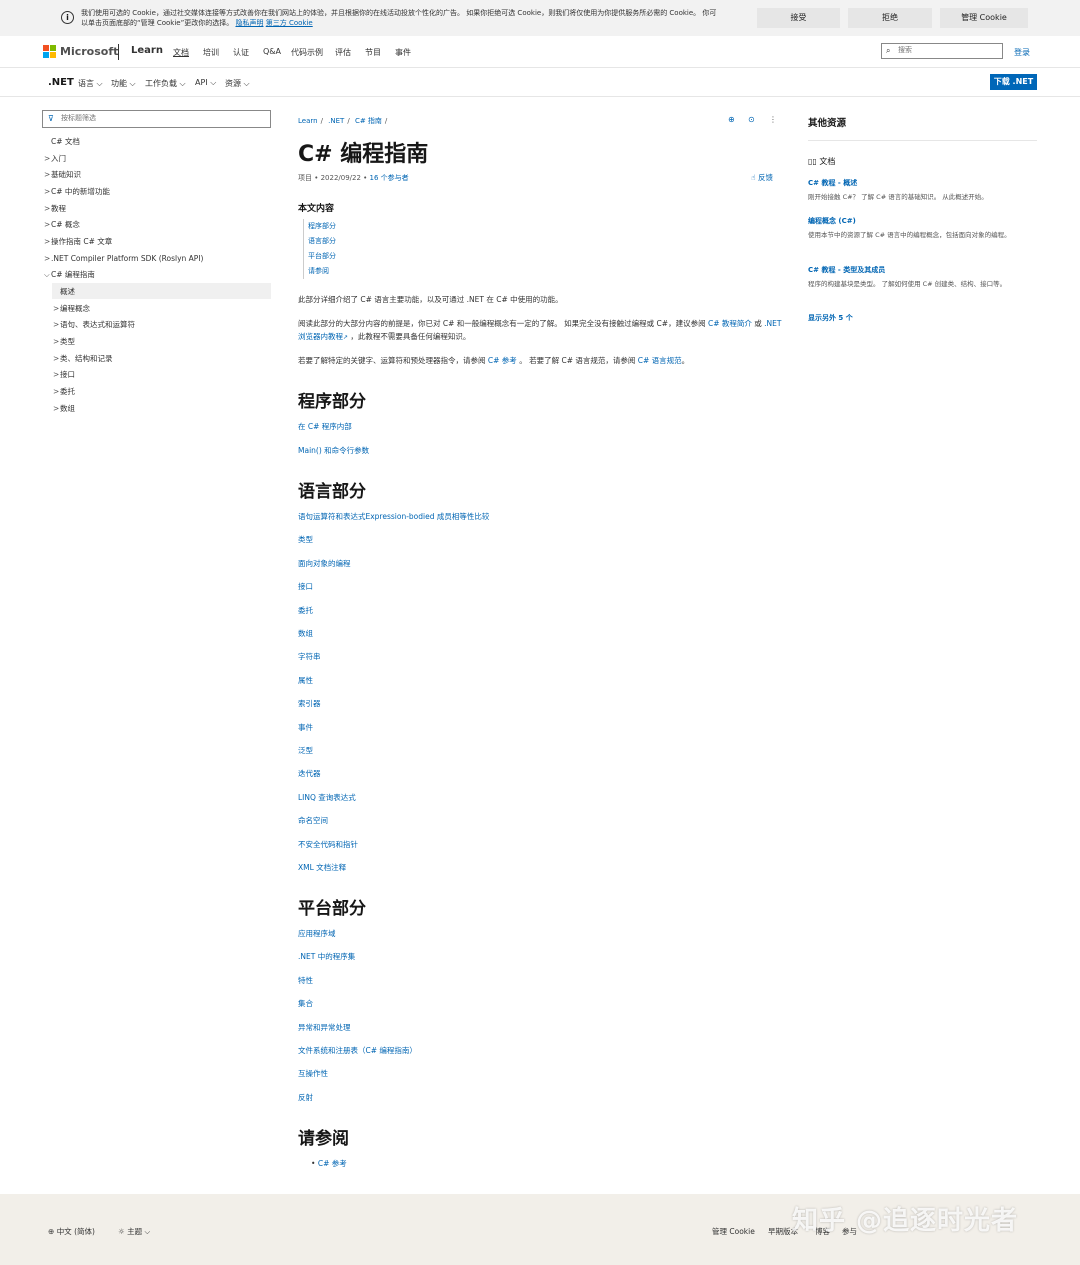 The height and width of the screenshot is (1265, 1080). I want to click on subnav-workloads: 工作负载 ⌵, so click(165, 83).